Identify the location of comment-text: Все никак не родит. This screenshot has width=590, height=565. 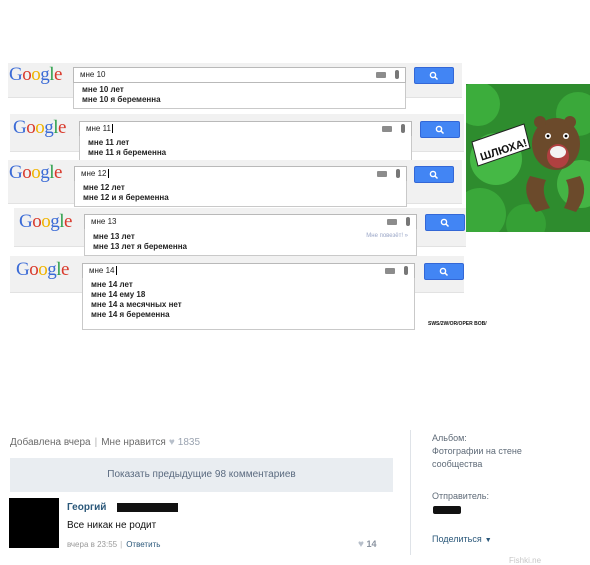
(112, 525).